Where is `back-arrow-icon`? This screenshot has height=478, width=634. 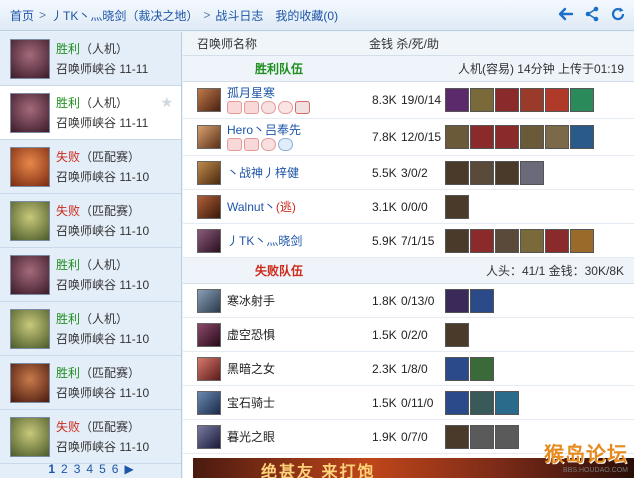
back-arrow-icon is located at coordinates (566, 14).